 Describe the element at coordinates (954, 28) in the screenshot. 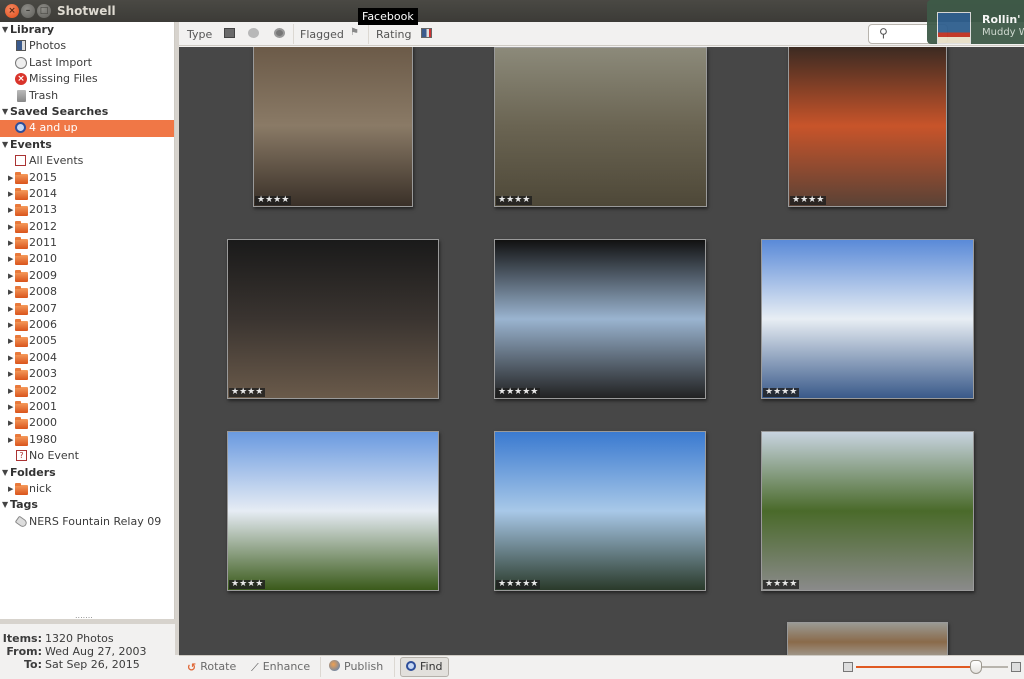

I see `album-art` at that location.